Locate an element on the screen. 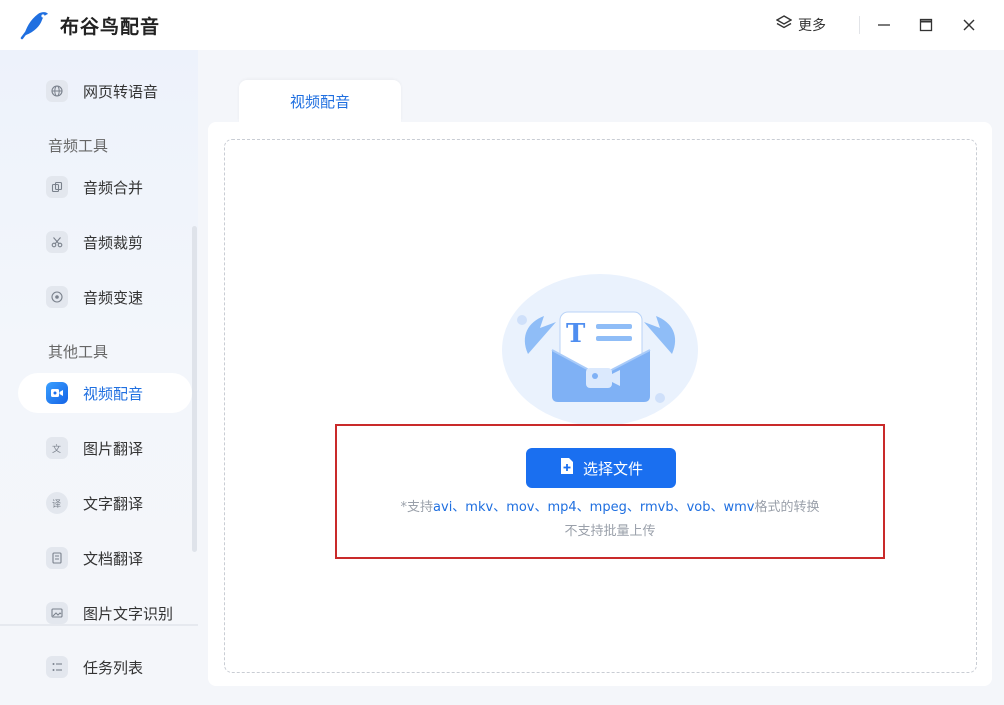 This screenshot has height=705, width=1004. maximize-icon is located at coordinates (926, 25).